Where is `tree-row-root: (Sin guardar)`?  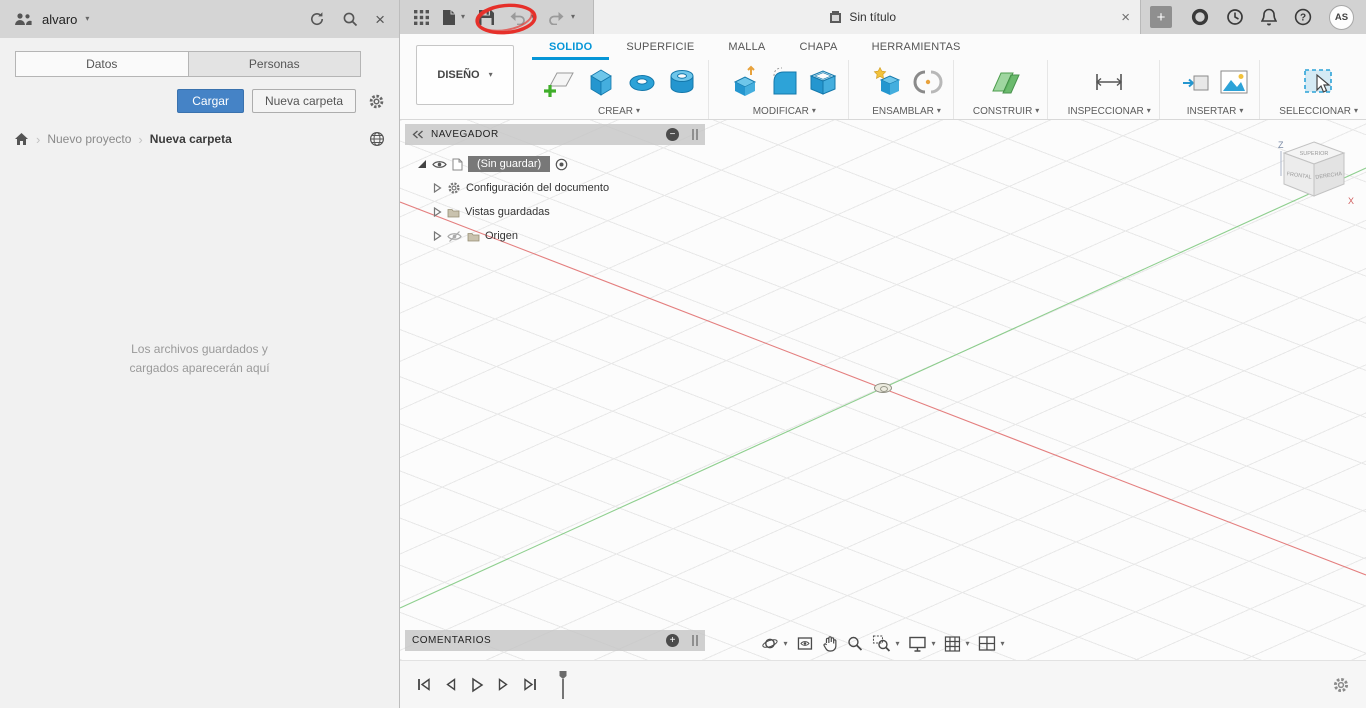 tree-row-root: (Sin guardar) is located at coordinates (555, 164).